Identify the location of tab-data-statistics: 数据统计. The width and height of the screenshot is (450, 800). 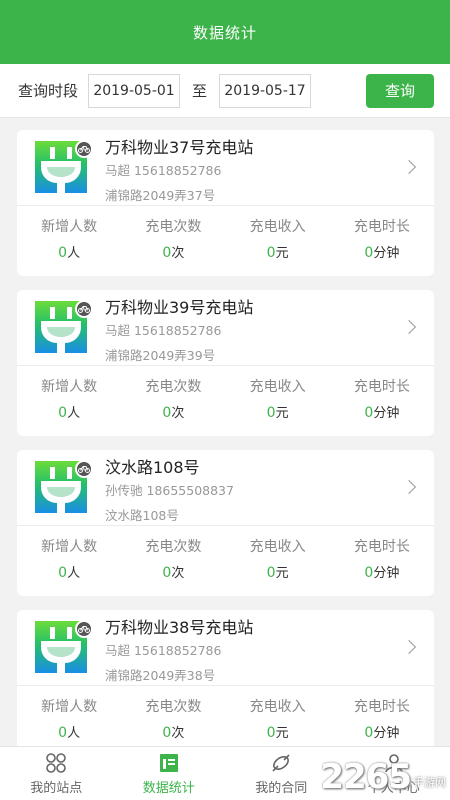
(169, 773).